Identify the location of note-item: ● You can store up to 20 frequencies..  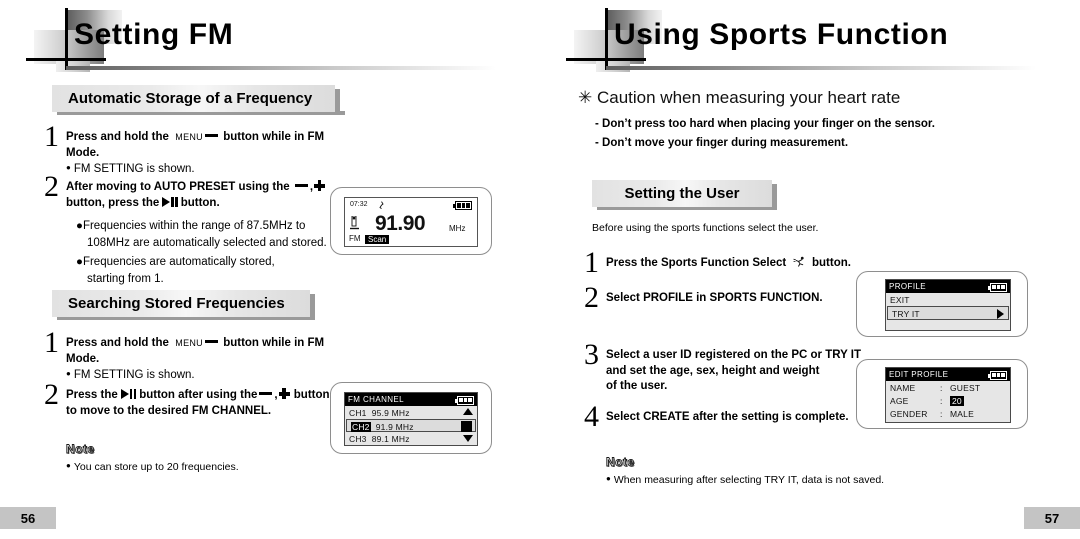
(152, 467).